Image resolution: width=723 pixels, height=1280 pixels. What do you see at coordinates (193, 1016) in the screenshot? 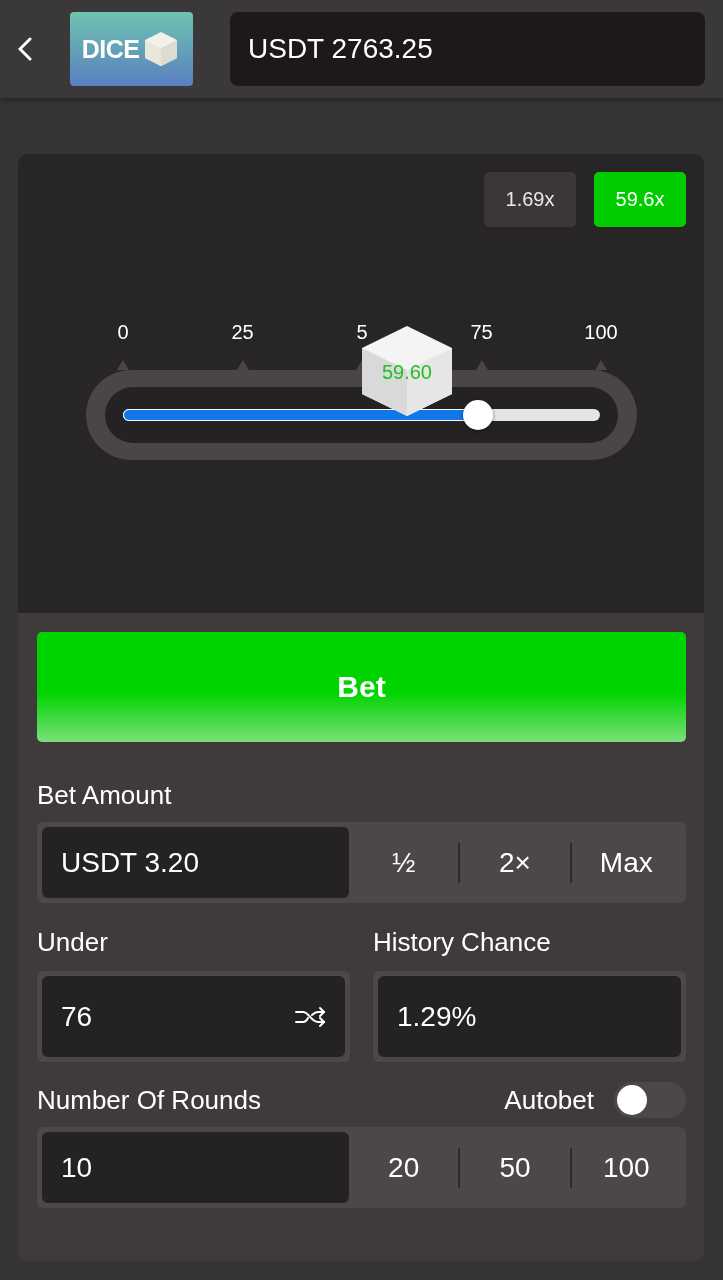
I see `under-field: 76` at bounding box center [193, 1016].